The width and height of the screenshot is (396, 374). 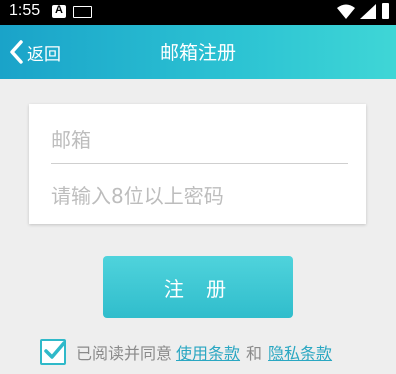 I want to click on app-bar: 返回 邮箱注册, so click(x=198, y=52).